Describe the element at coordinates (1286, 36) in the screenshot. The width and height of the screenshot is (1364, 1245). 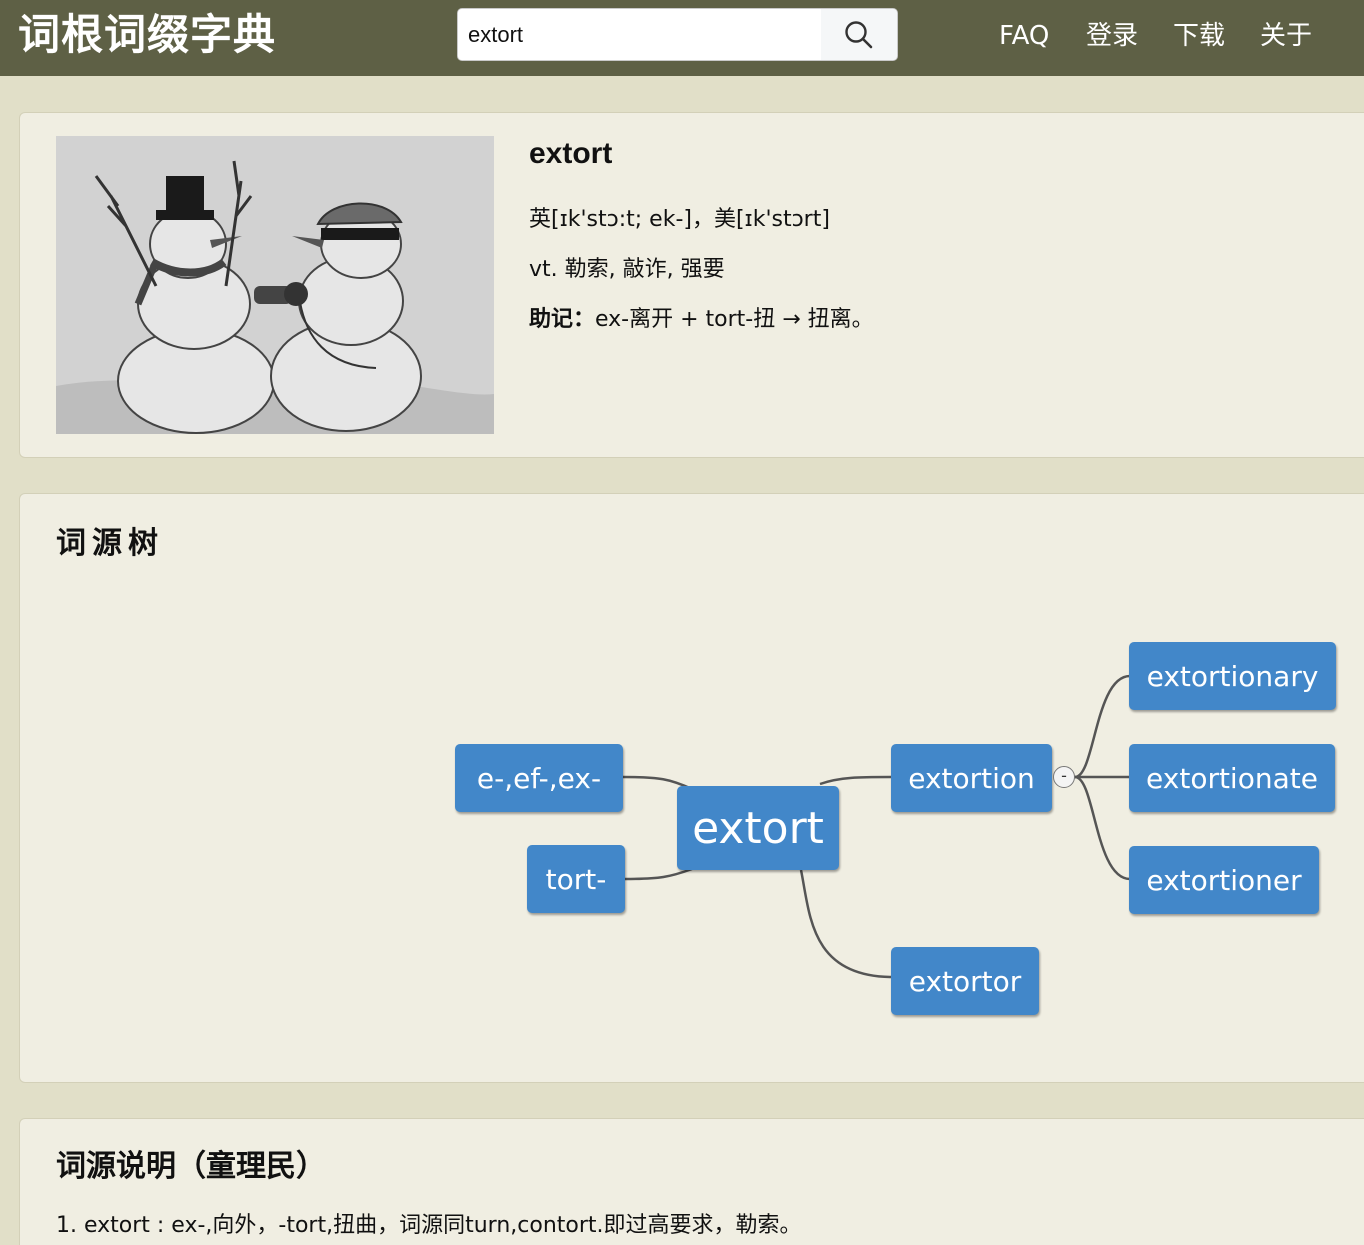
I see `nav-about: 关于` at that location.